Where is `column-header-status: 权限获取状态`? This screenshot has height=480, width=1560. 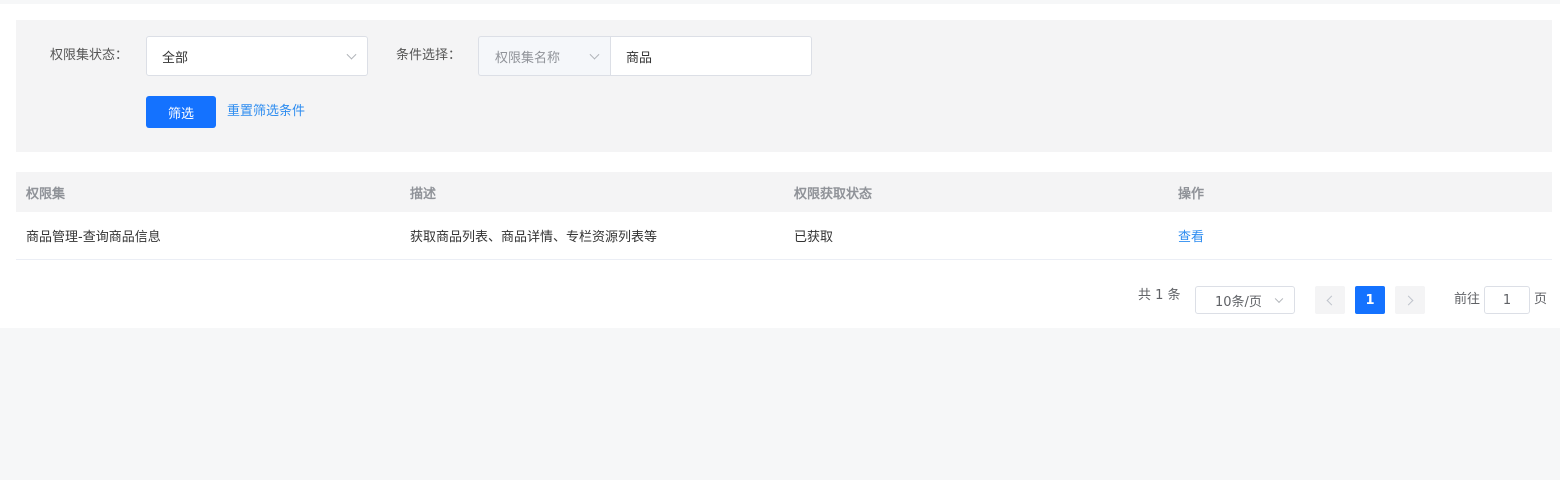
column-header-status: 权限获取状态 is located at coordinates (833, 194).